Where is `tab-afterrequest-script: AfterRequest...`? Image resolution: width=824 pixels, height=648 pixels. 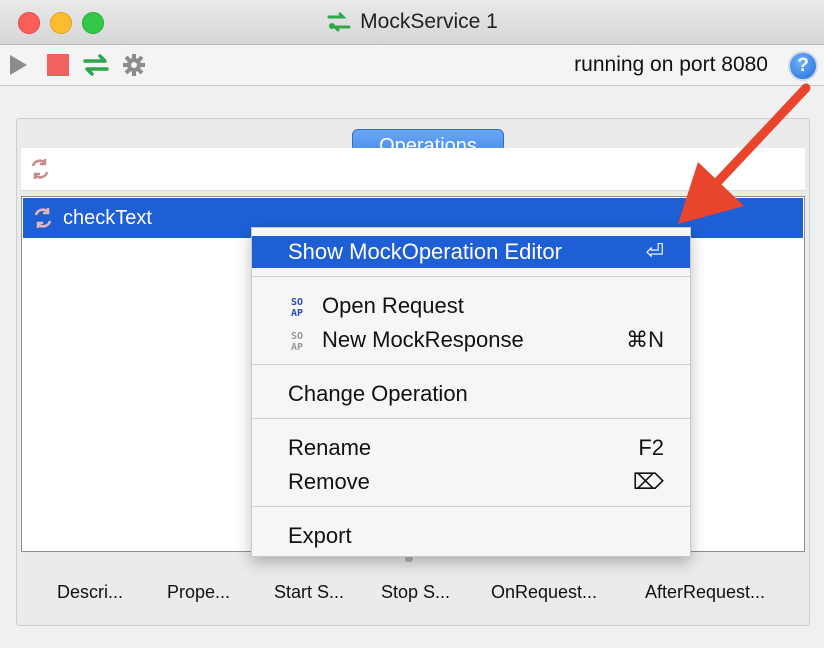
tab-afterrequest-script: AfterRequest... is located at coordinates (705, 592).